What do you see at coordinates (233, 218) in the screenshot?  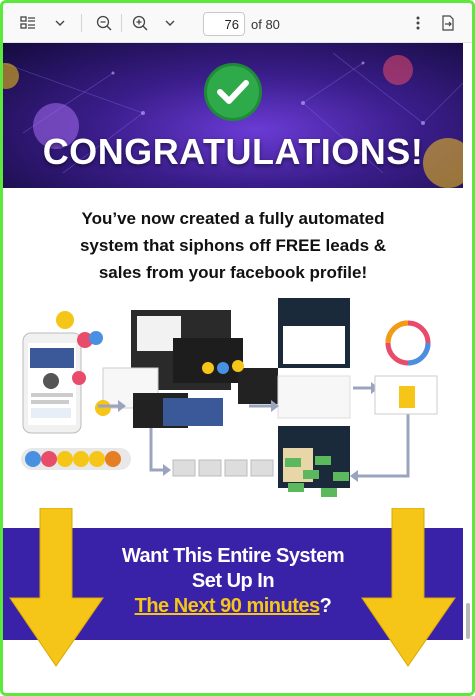 I see `headline-line: You’ve now created a fully automated` at bounding box center [233, 218].